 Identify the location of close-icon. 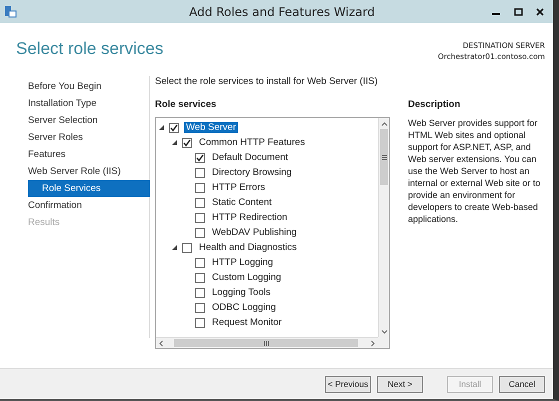
(540, 12).